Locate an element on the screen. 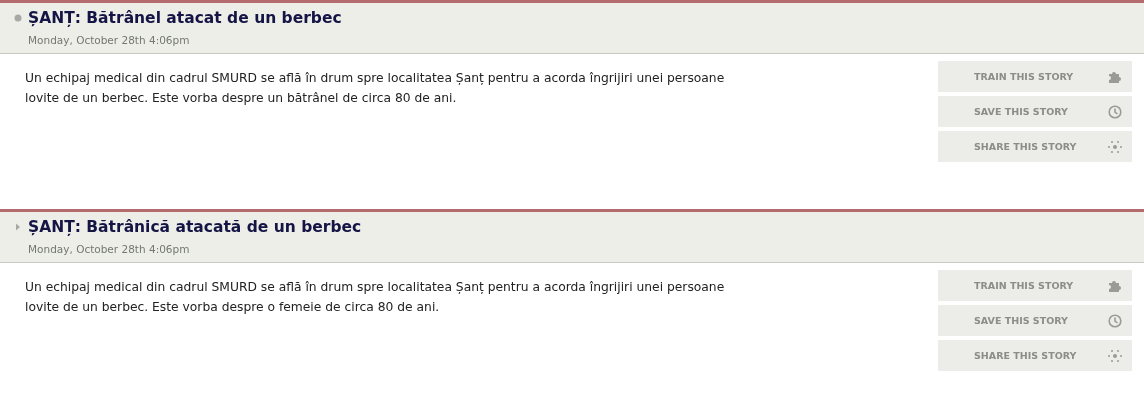 The height and width of the screenshot is (406, 1144). story-title: ȘANȚ: Bătrânel atacat de un berbec is located at coordinates (185, 18).